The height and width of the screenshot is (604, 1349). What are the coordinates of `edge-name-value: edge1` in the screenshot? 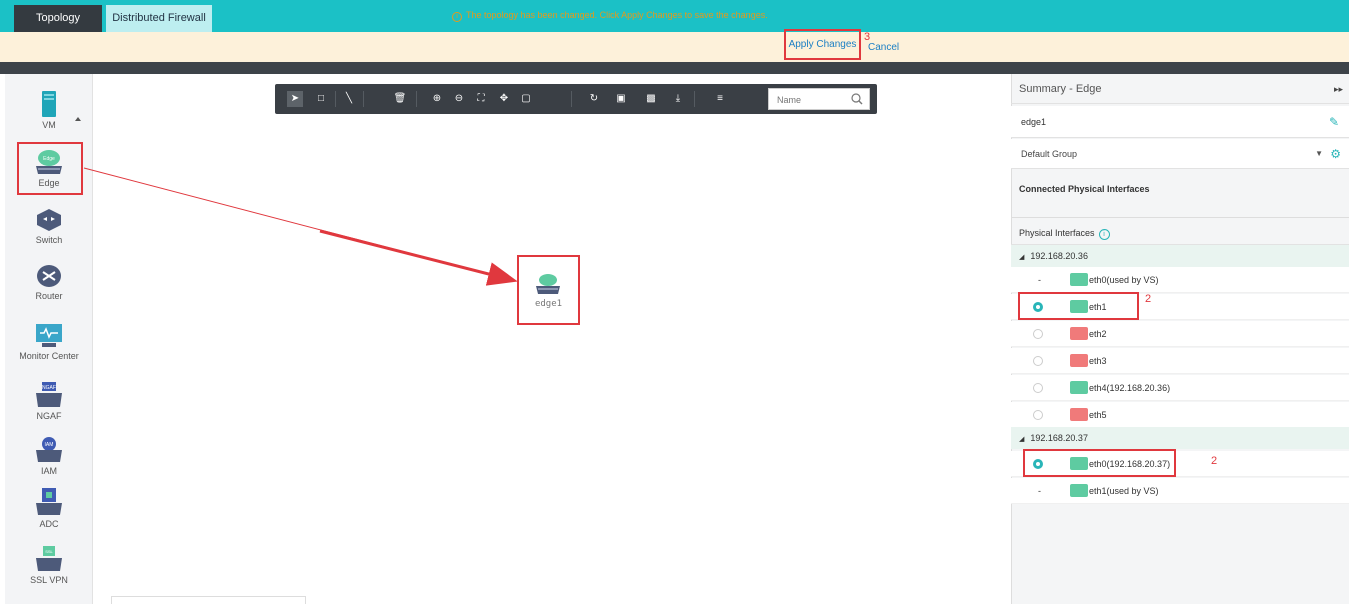 It's located at (1034, 122).